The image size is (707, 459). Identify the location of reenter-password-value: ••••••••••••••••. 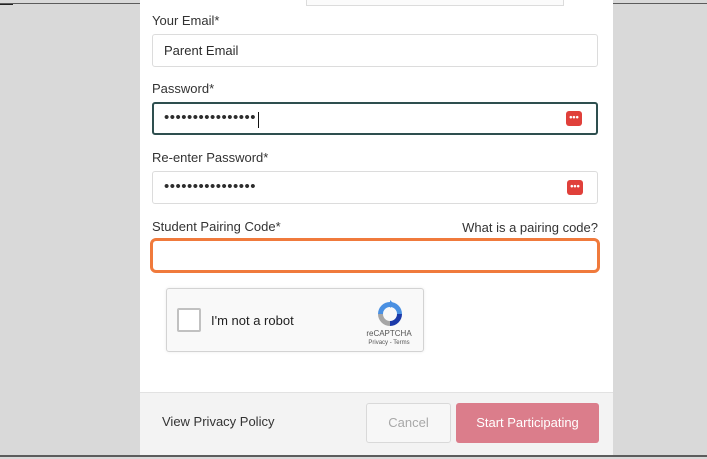
(210, 186).